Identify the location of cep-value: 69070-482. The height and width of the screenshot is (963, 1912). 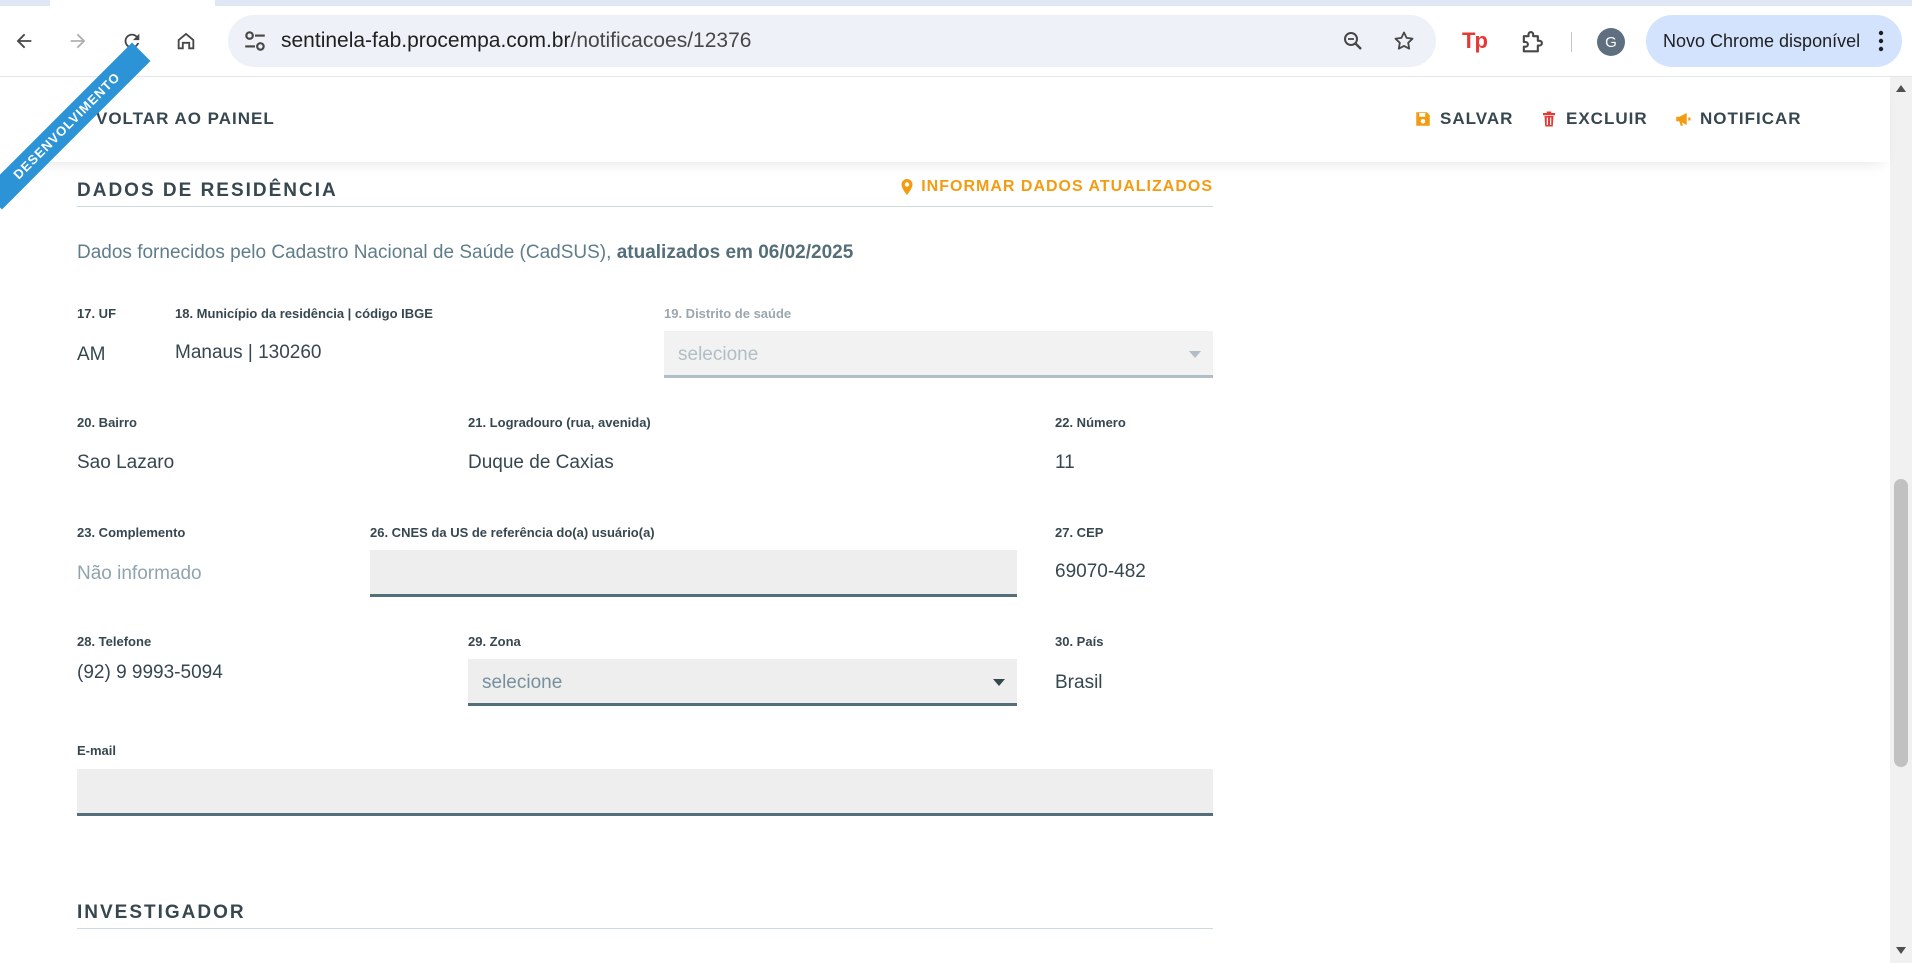
(1100, 571).